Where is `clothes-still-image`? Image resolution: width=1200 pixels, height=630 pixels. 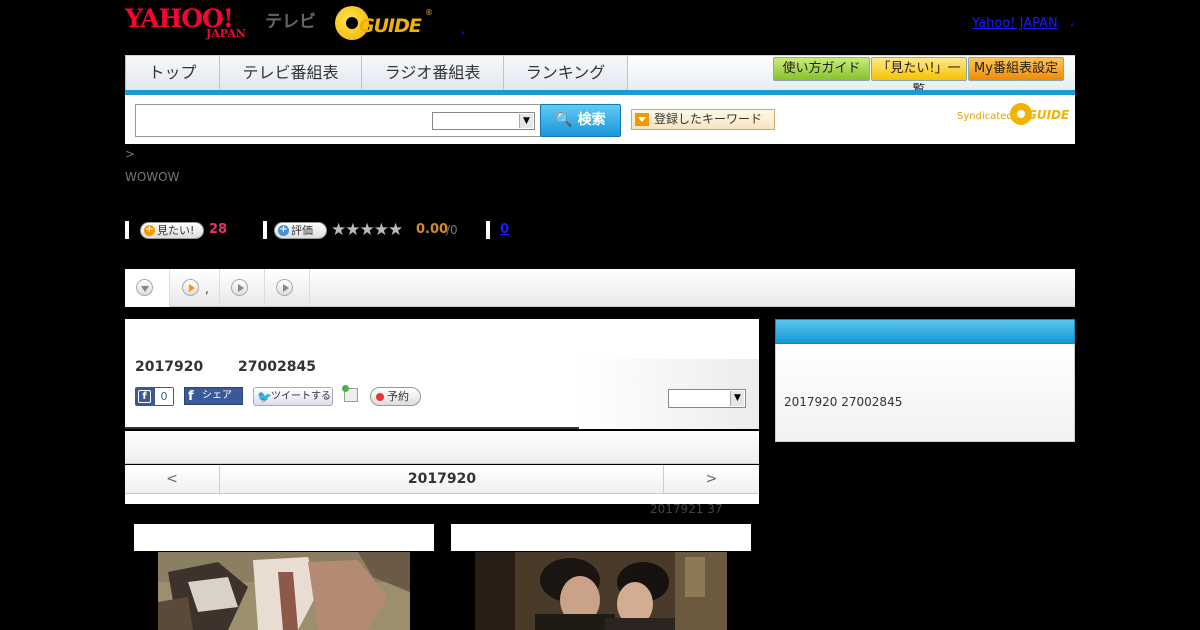 clothes-still-image is located at coordinates (284, 591).